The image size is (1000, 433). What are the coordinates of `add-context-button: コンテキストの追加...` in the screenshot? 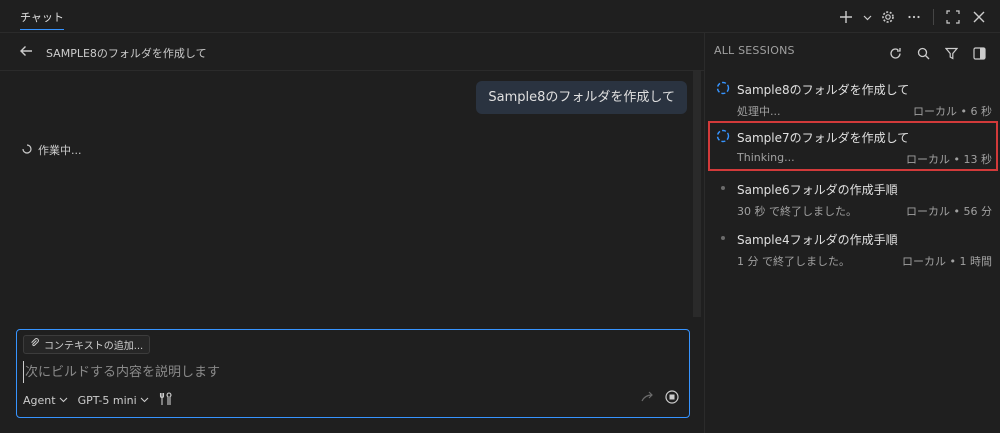 It's located at (87, 344).